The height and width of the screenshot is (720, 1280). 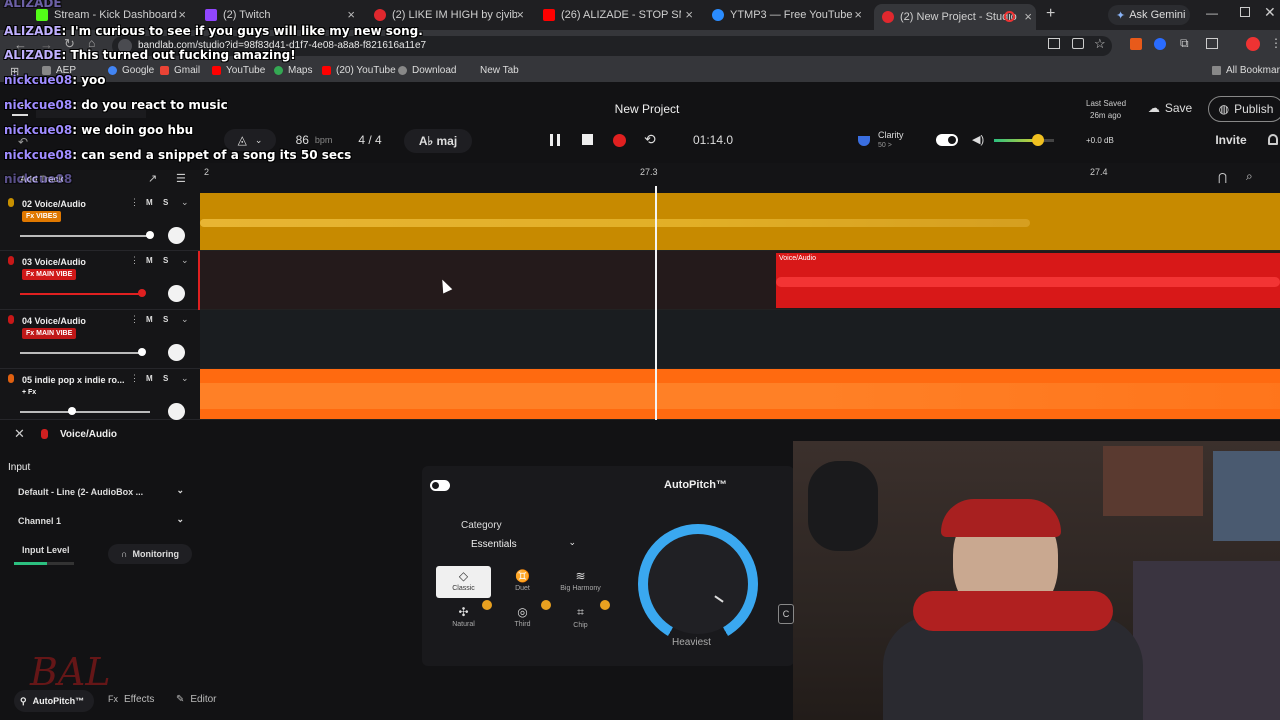 What do you see at coordinates (1231, 140) in the screenshot?
I see `invite-button: Invite` at bounding box center [1231, 140].